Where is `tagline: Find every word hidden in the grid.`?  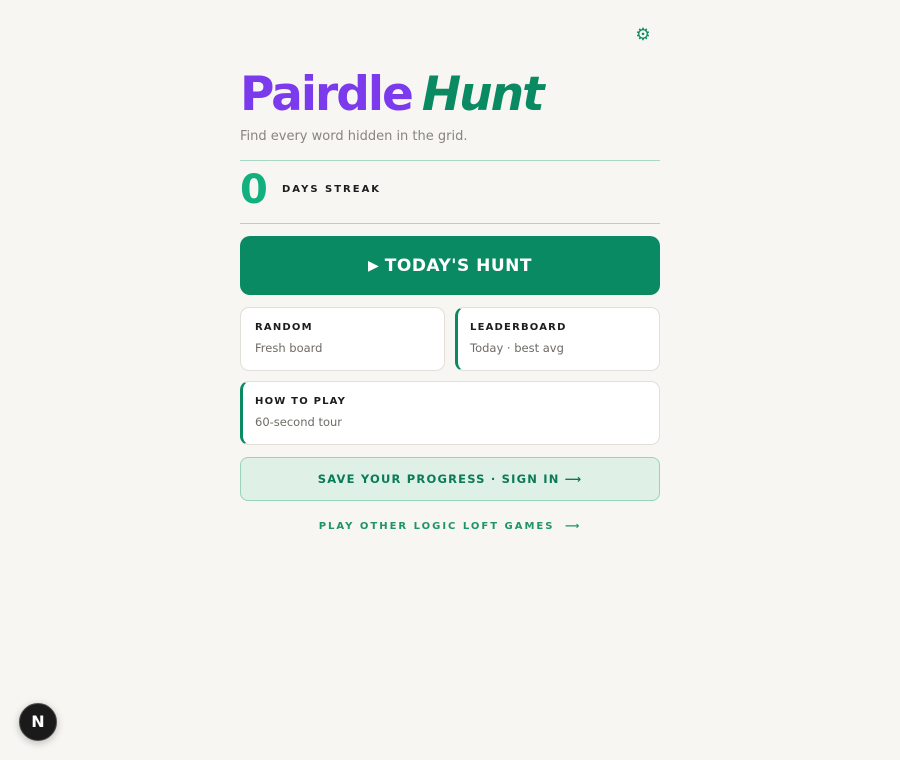 tagline: Find every word hidden in the grid. is located at coordinates (354, 136).